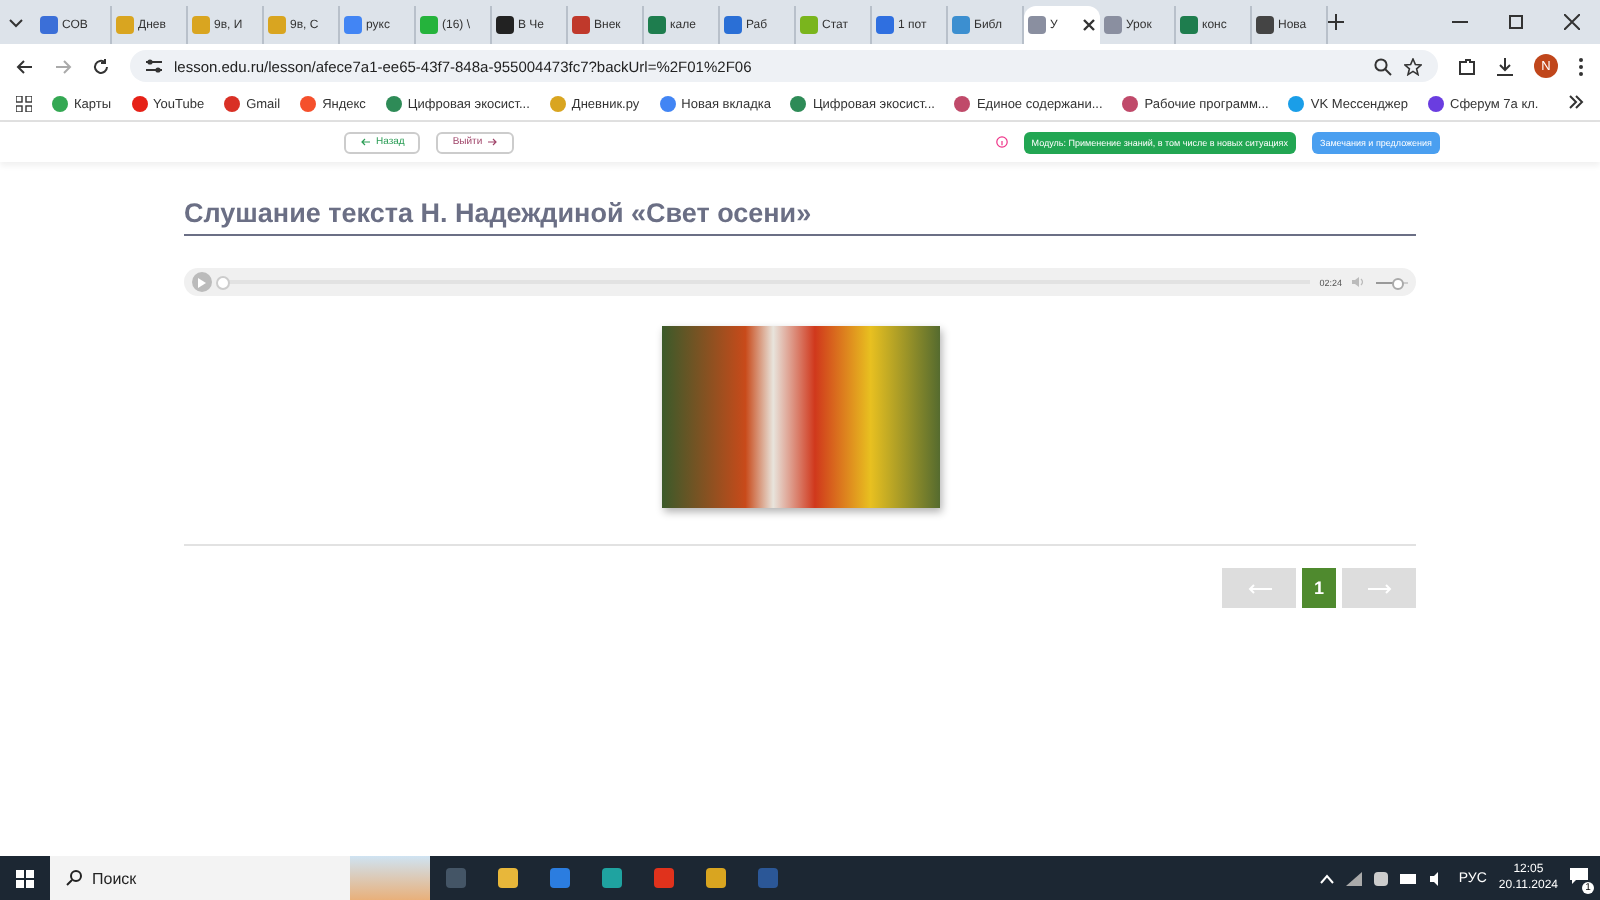 The height and width of the screenshot is (900, 1600). Describe the element at coordinates (1579, 876) in the screenshot. I see `chat-icon` at that location.